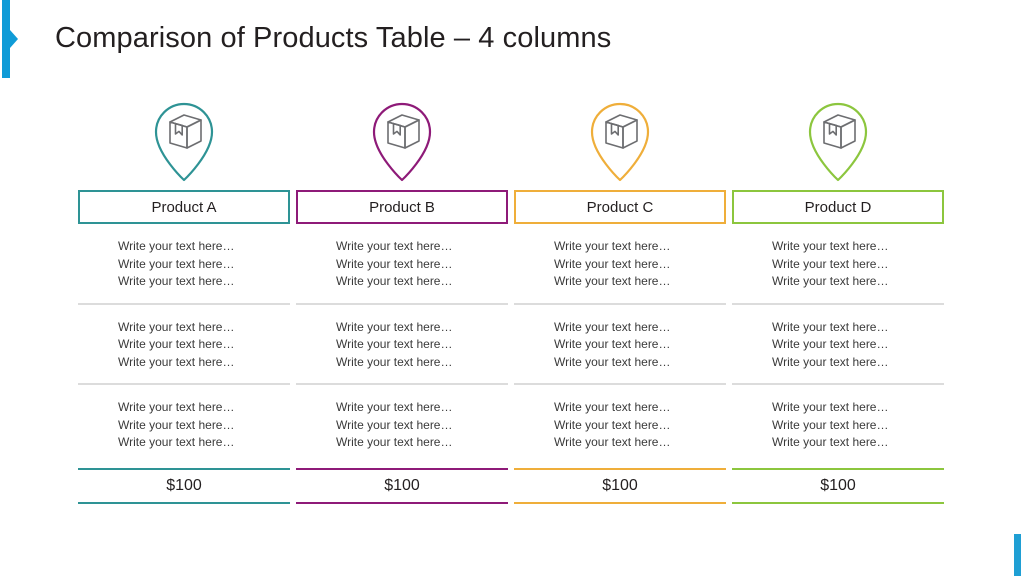 This screenshot has height=576, width=1024. I want to click on page-title: Comparison of Products Table – 4 columns, so click(333, 38).